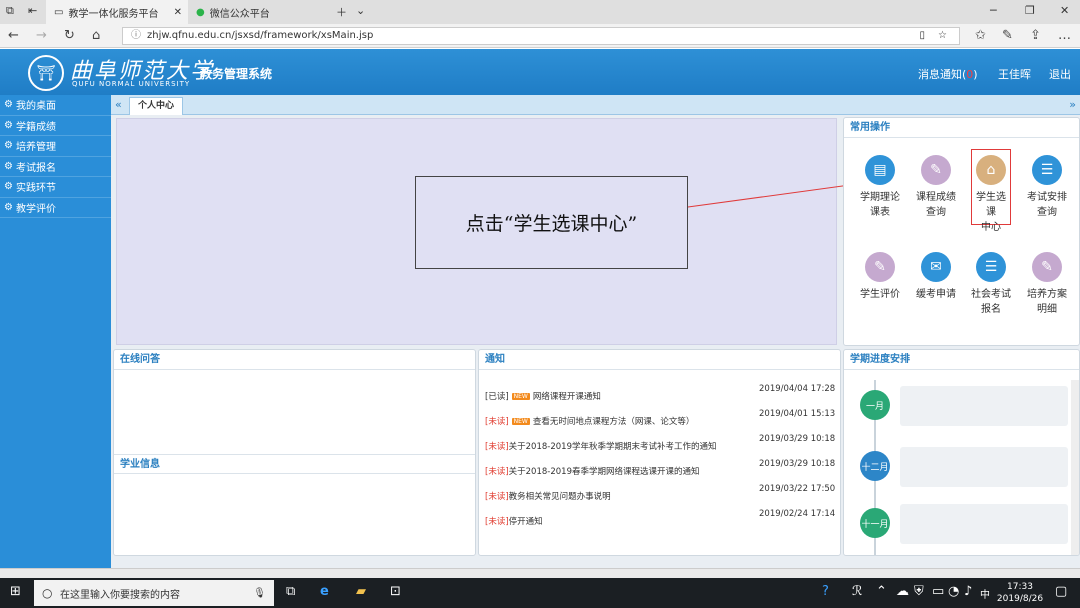  I want to click on notice-status: [已读], so click(497, 397).